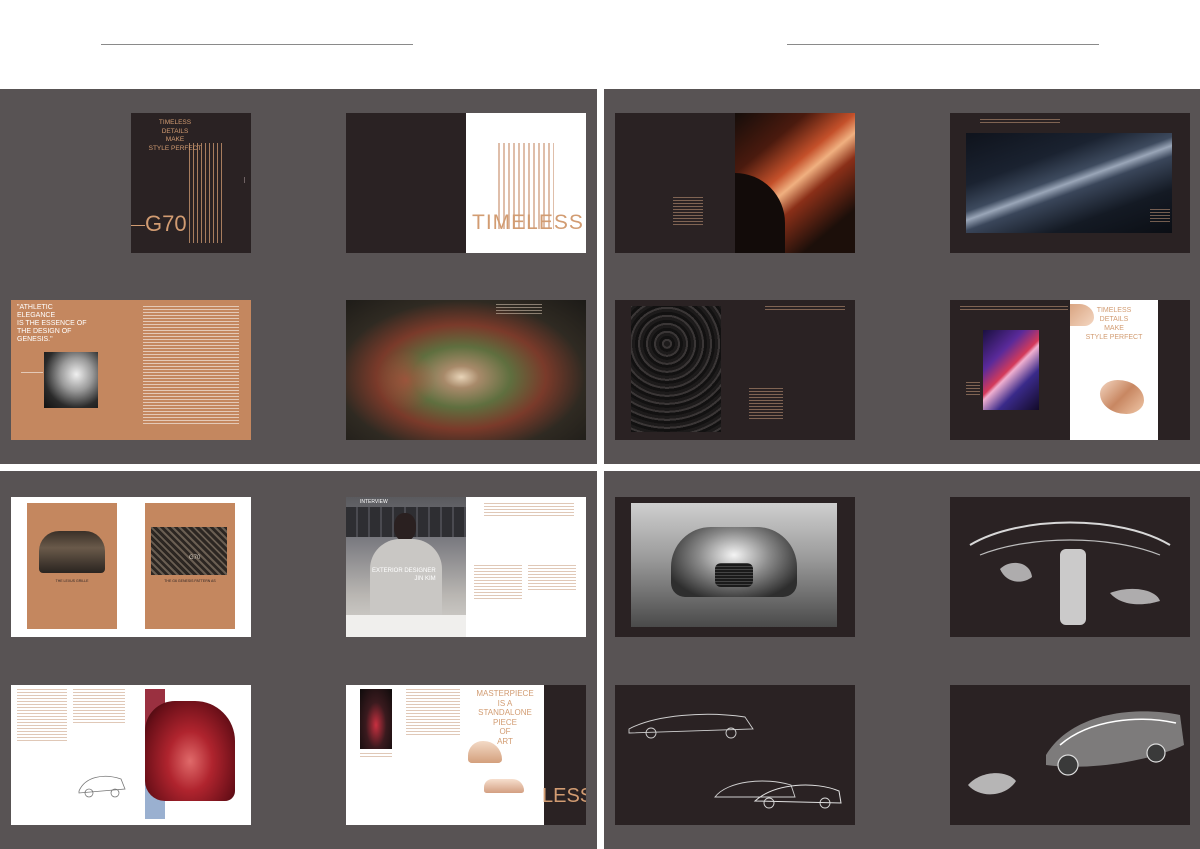 This screenshot has height=849, width=1200. What do you see at coordinates (406, 567) in the screenshot?
I see `page-interview-photo: INTERVIEW EXTERIOR DESIGNER JIN KIM` at bounding box center [406, 567].